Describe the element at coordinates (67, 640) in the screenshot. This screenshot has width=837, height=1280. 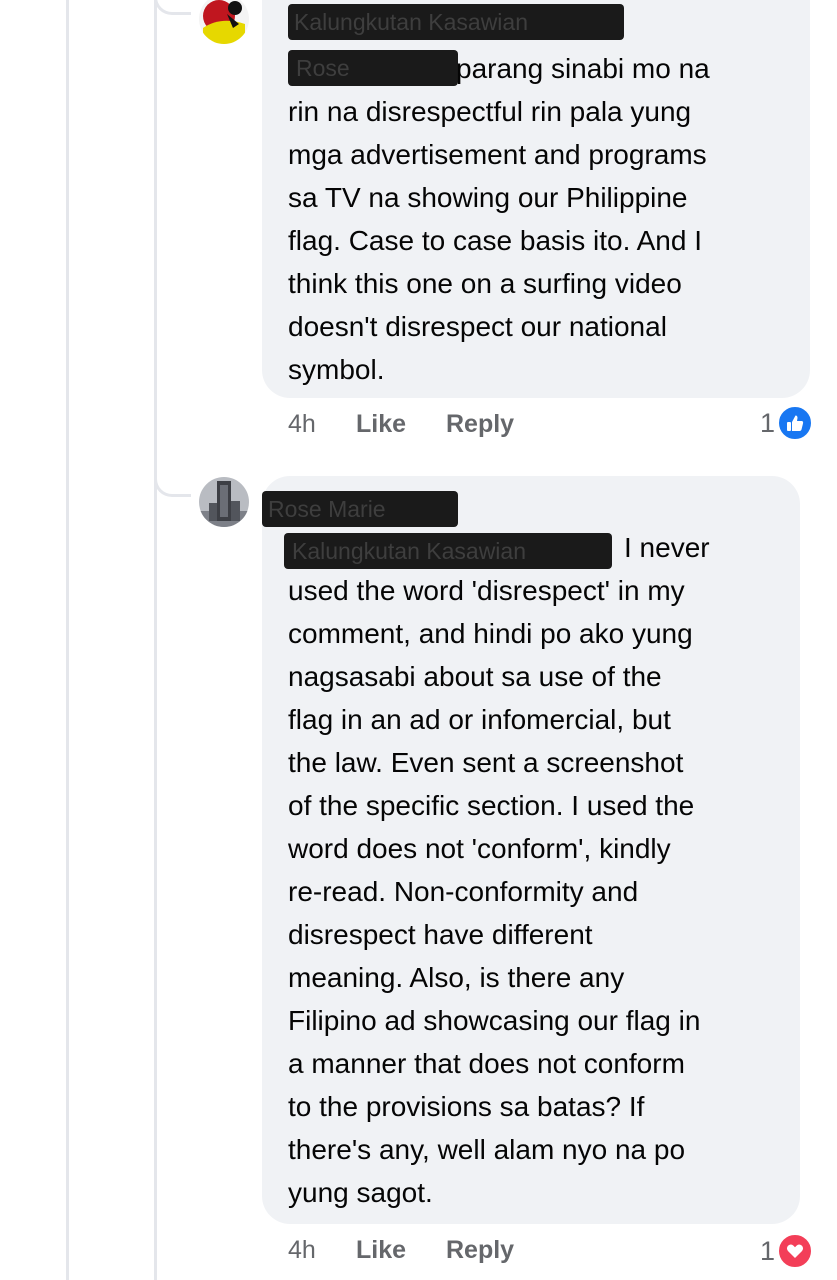
I see `thread-guide-line` at that location.